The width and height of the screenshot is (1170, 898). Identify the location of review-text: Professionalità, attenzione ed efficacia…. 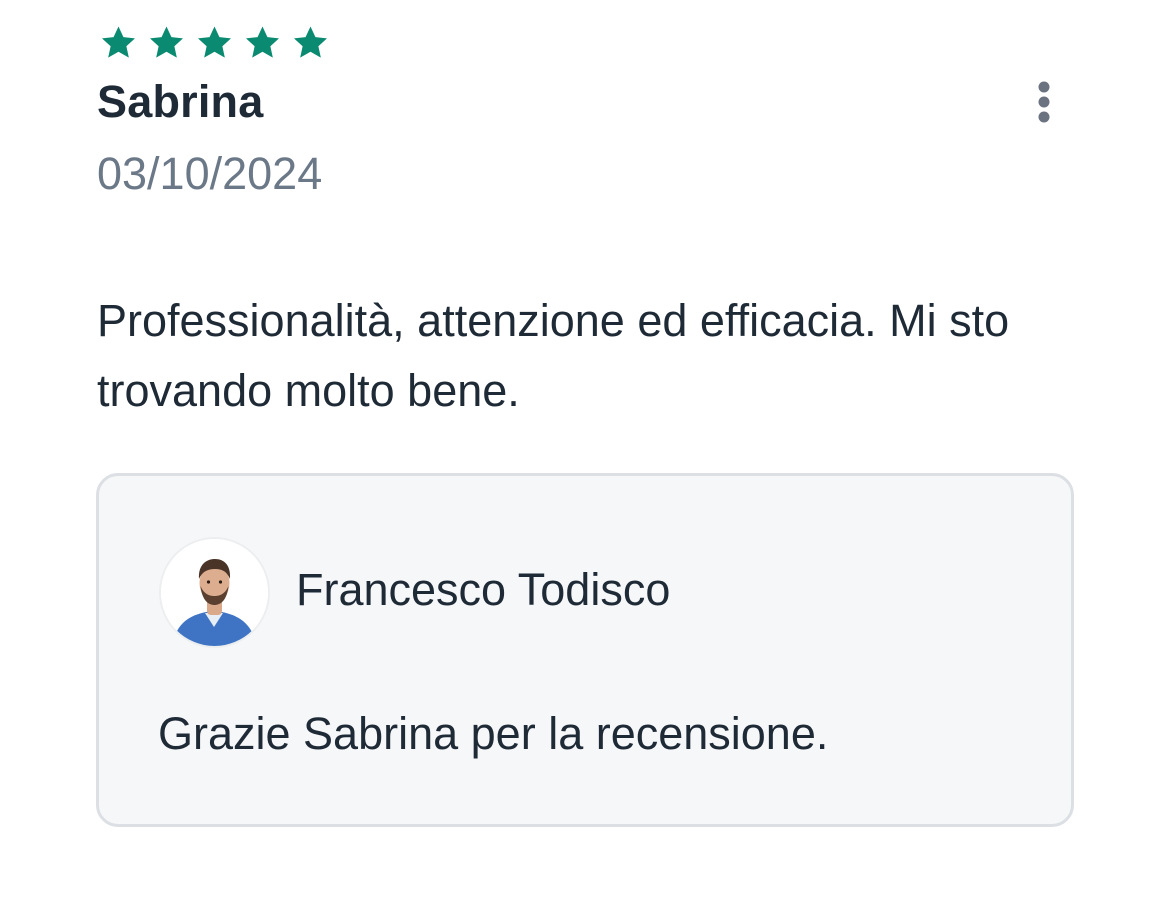
(553, 355).